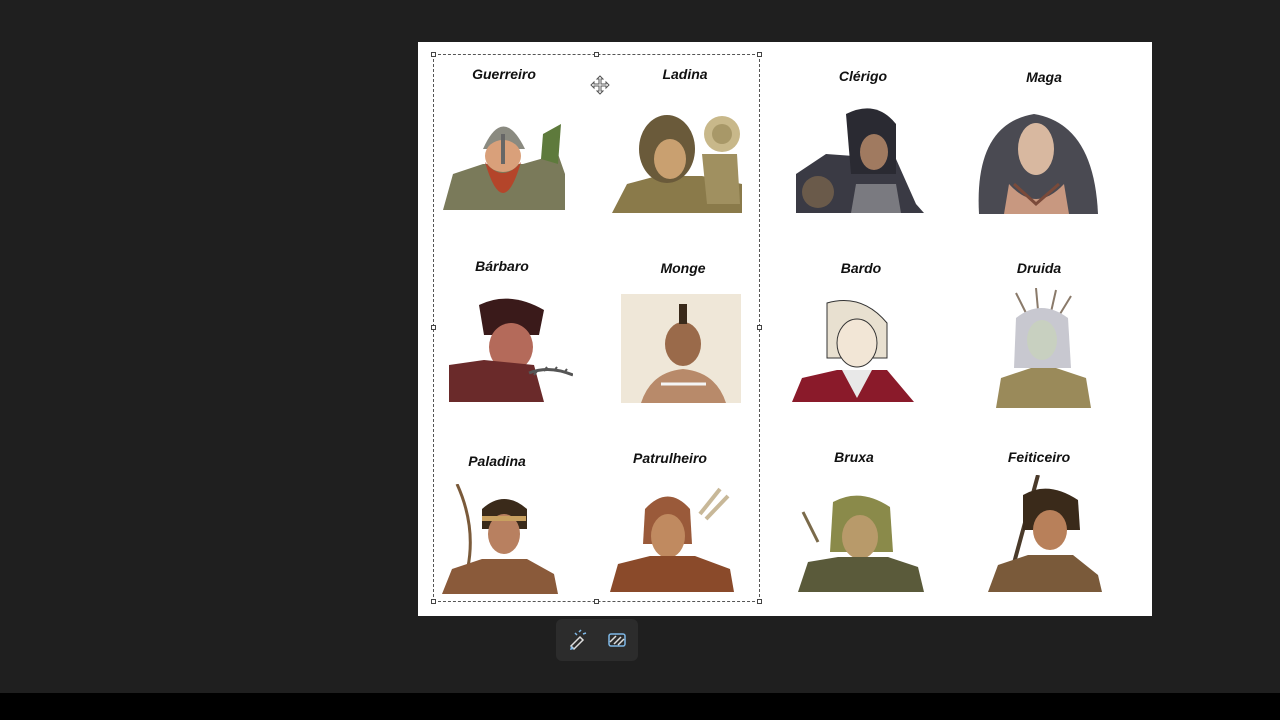 The image size is (1280, 720). Describe the element at coordinates (670, 458) in the screenshot. I see `label-patrulheiro: Patrulheiro` at that location.